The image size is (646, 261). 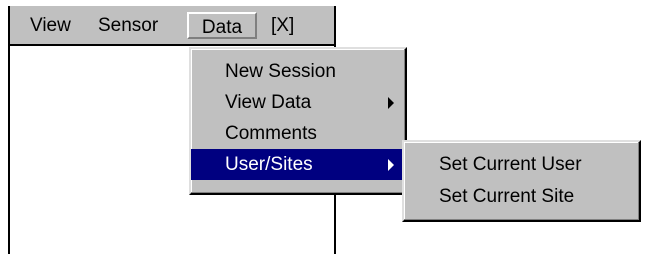 I want to click on menu-bar: View Sensor Data [X], so click(x=172, y=26).